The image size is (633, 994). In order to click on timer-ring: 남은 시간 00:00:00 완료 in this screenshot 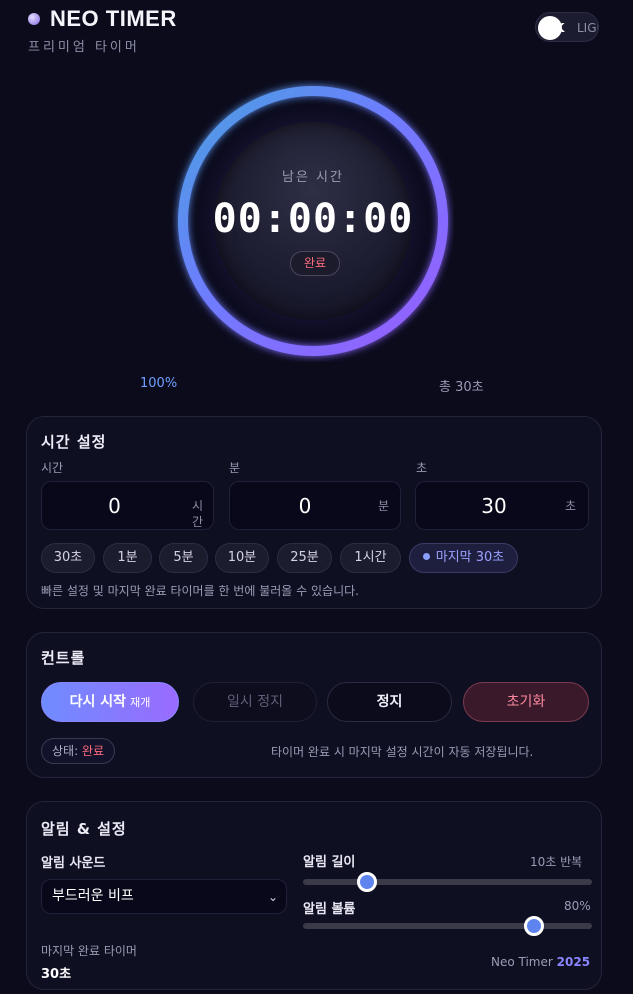, I will do `click(313, 221)`.